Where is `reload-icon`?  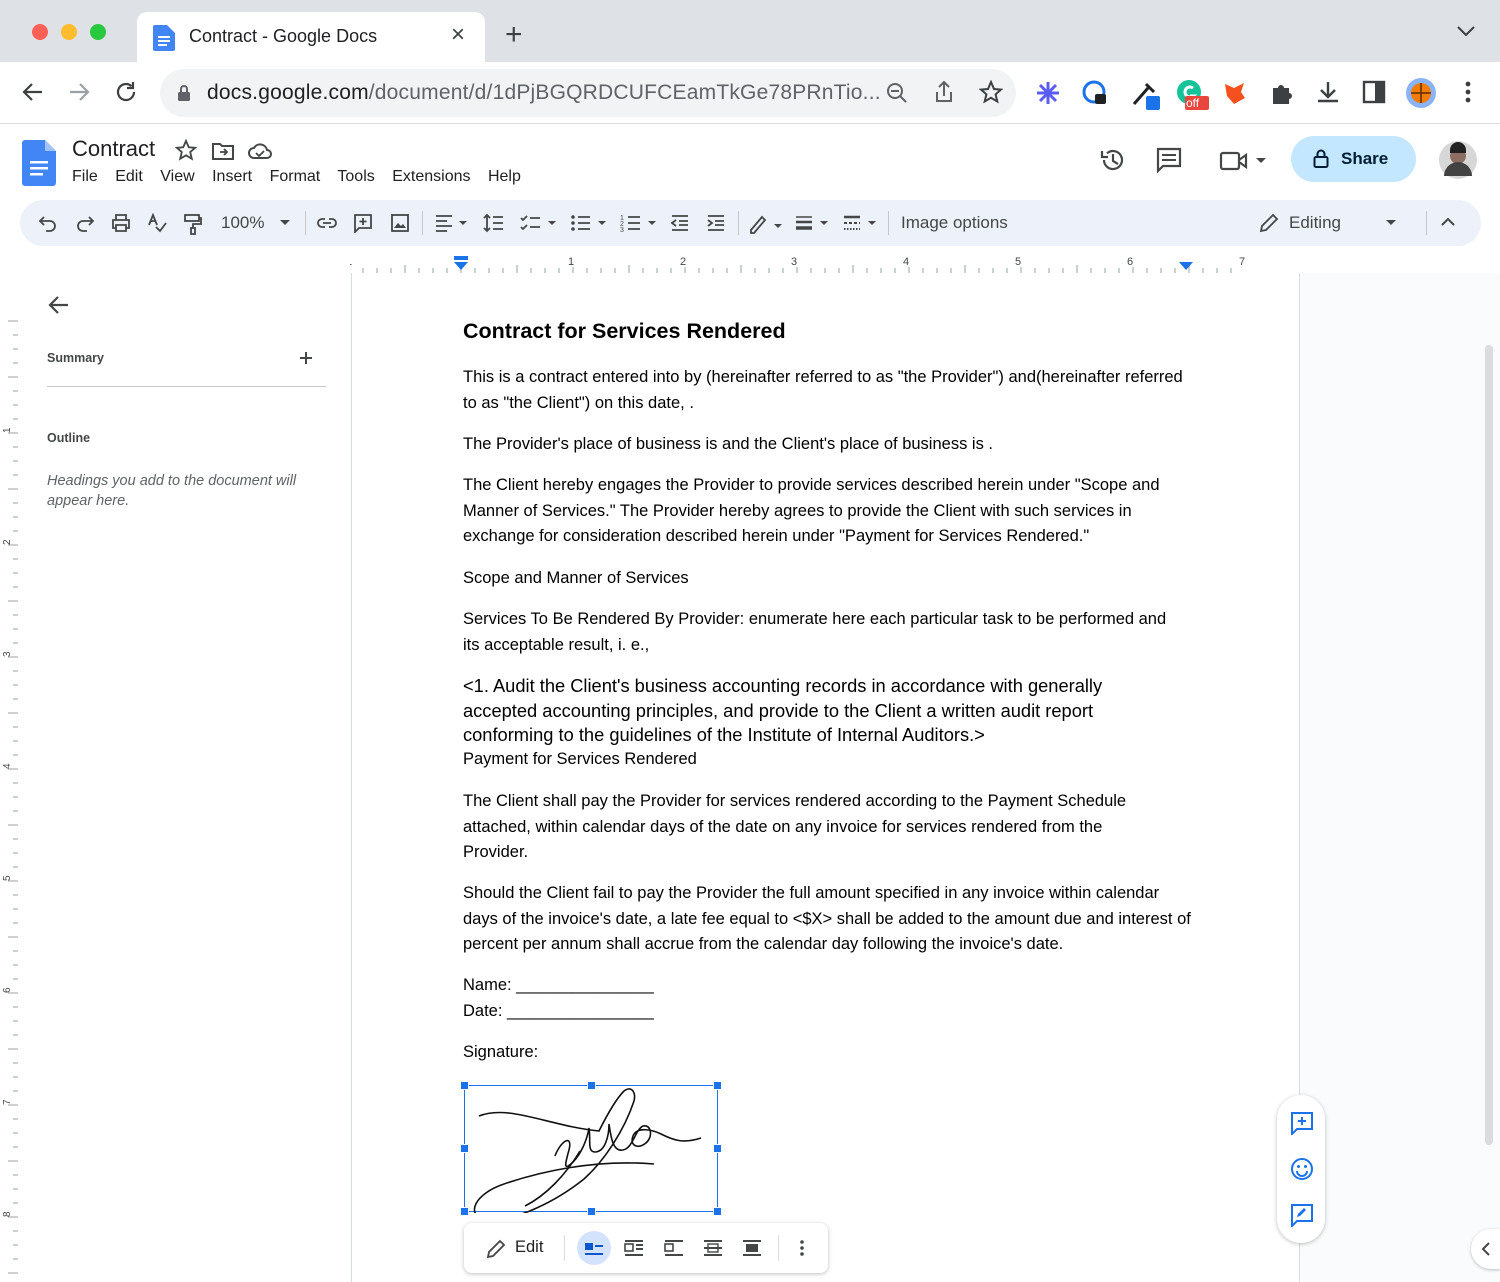 reload-icon is located at coordinates (126, 92).